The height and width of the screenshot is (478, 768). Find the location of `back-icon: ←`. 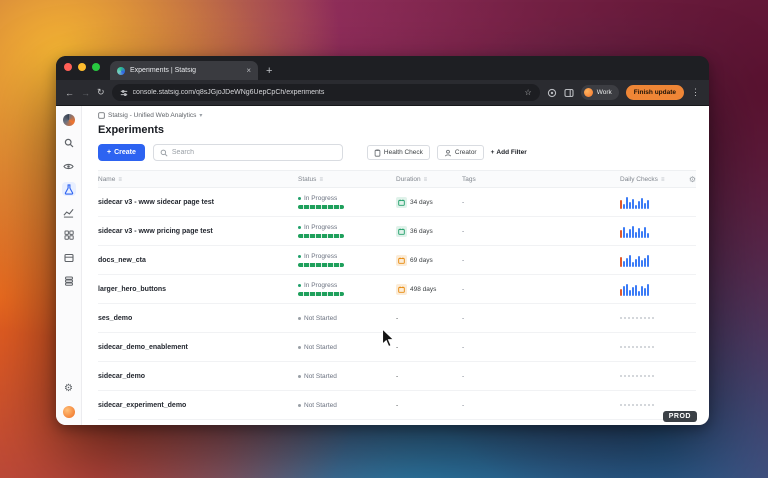

back-icon: ← is located at coordinates (69, 93).